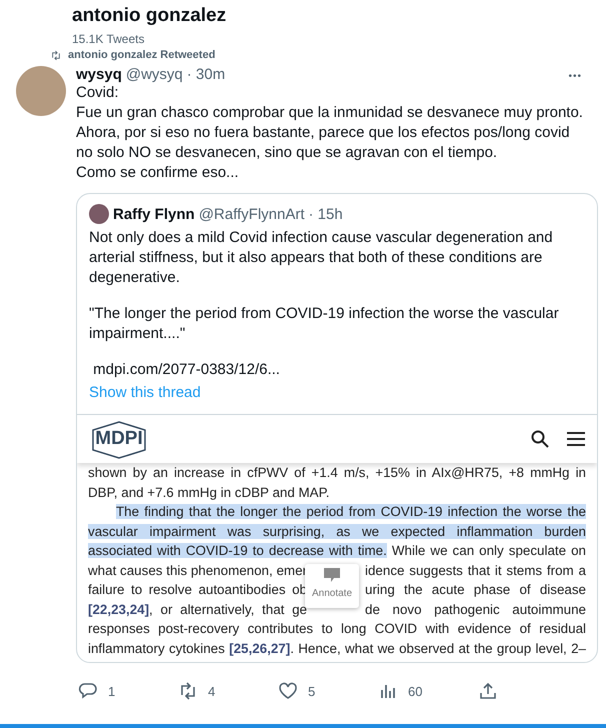  What do you see at coordinates (312, 691) in the screenshot?
I see `count: 5` at bounding box center [312, 691].